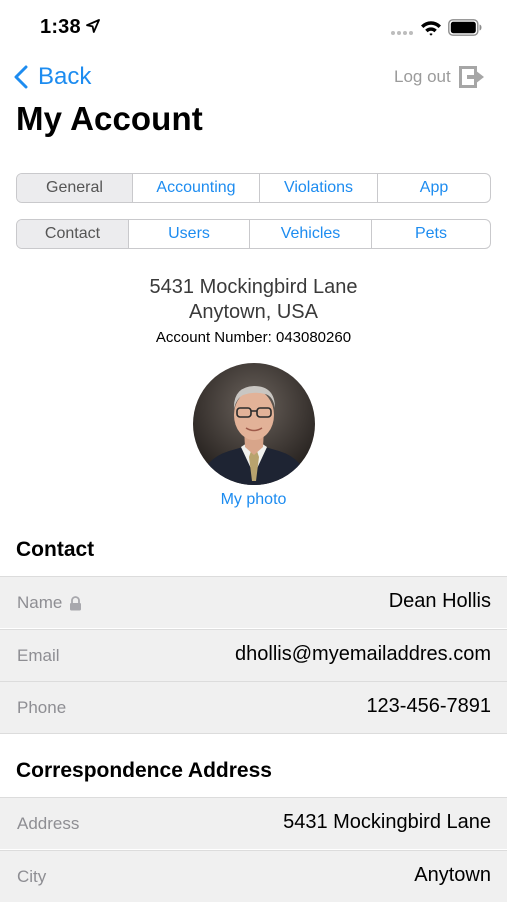 The width and height of the screenshot is (507, 902). I want to click on lock-icon, so click(76, 602).